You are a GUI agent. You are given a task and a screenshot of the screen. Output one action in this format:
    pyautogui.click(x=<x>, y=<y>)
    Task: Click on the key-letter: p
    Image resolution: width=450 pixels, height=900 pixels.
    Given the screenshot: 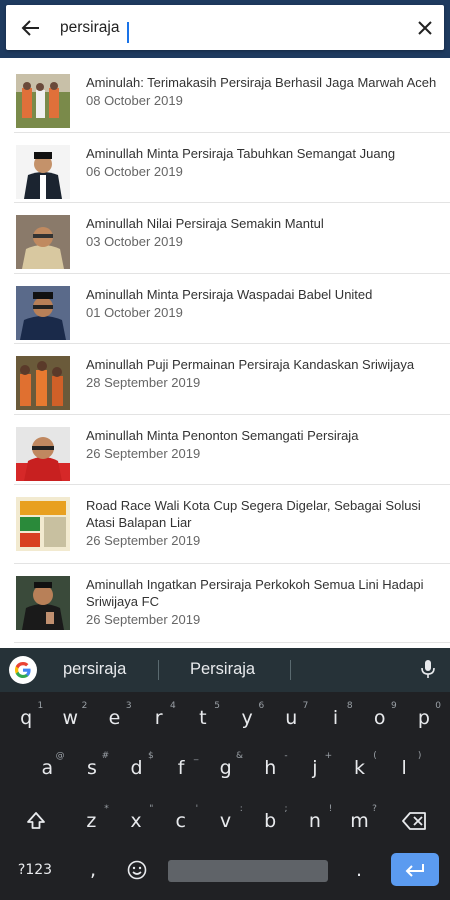 What is the action you would take?
    pyautogui.click(x=423, y=718)
    